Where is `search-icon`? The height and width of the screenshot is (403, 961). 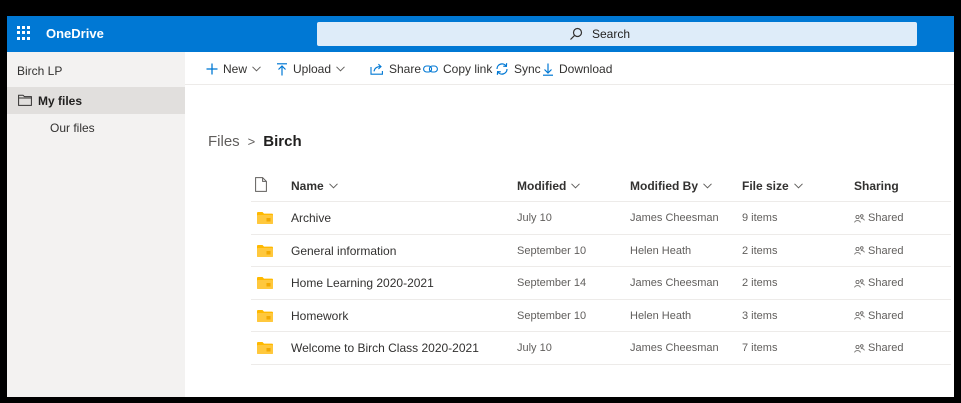 search-icon is located at coordinates (576, 33).